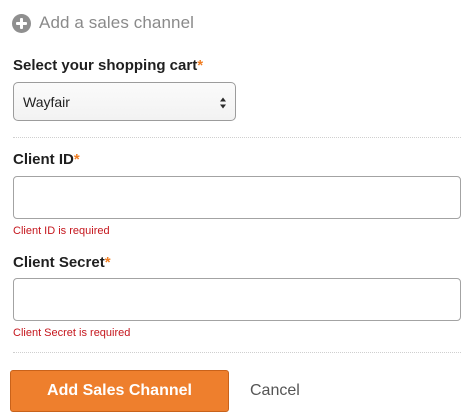 The image size is (474, 420). What do you see at coordinates (237, 299) in the screenshot?
I see `client-secret-input` at bounding box center [237, 299].